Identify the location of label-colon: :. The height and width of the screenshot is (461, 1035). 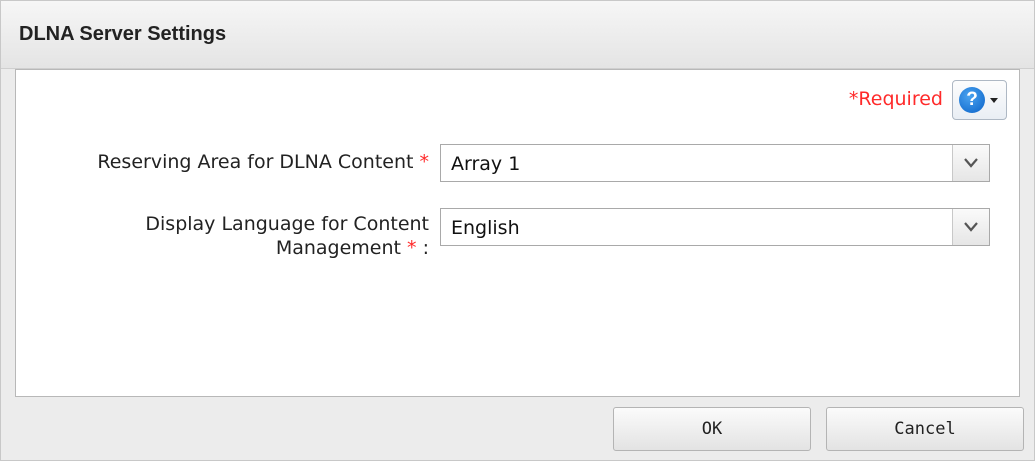
(422, 248).